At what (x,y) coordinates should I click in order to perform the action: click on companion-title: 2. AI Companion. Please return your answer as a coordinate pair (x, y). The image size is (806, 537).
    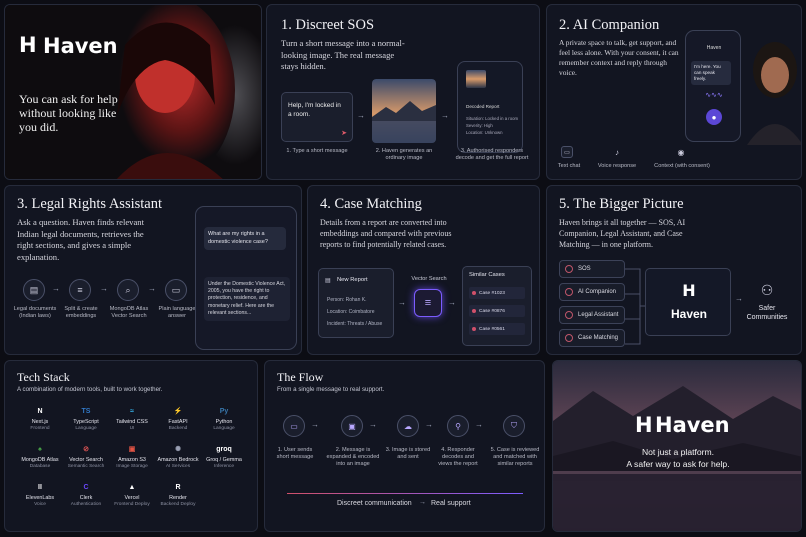
    Looking at the image, I should click on (609, 25).